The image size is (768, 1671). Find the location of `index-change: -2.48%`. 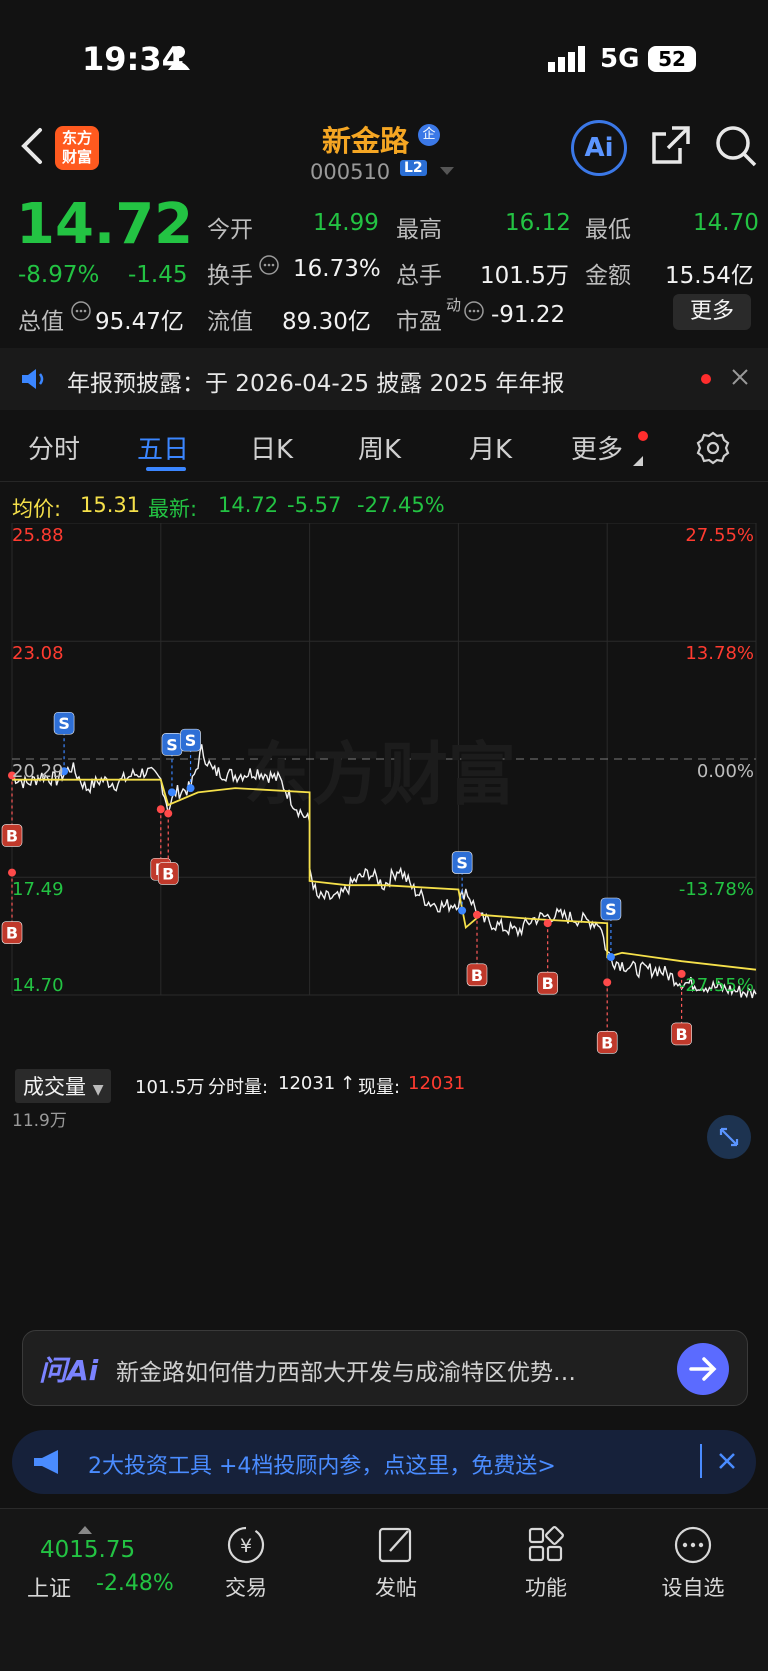

index-change: -2.48% is located at coordinates (135, 1583).